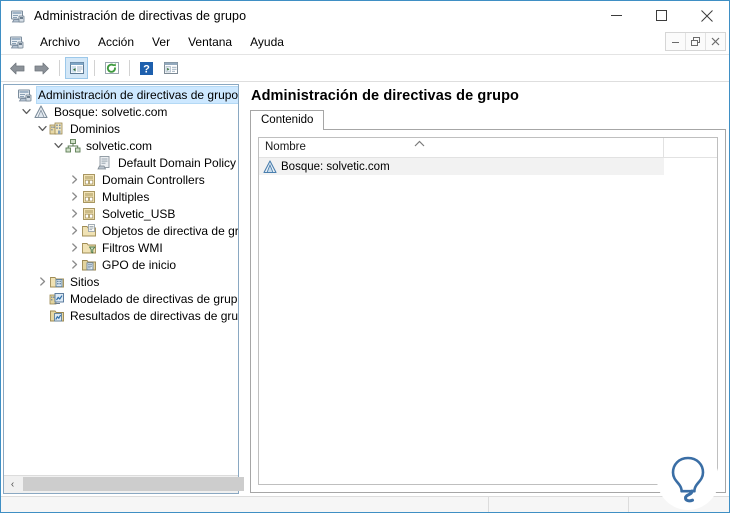  I want to click on menu-ayuda: Ayuda, so click(267, 42).